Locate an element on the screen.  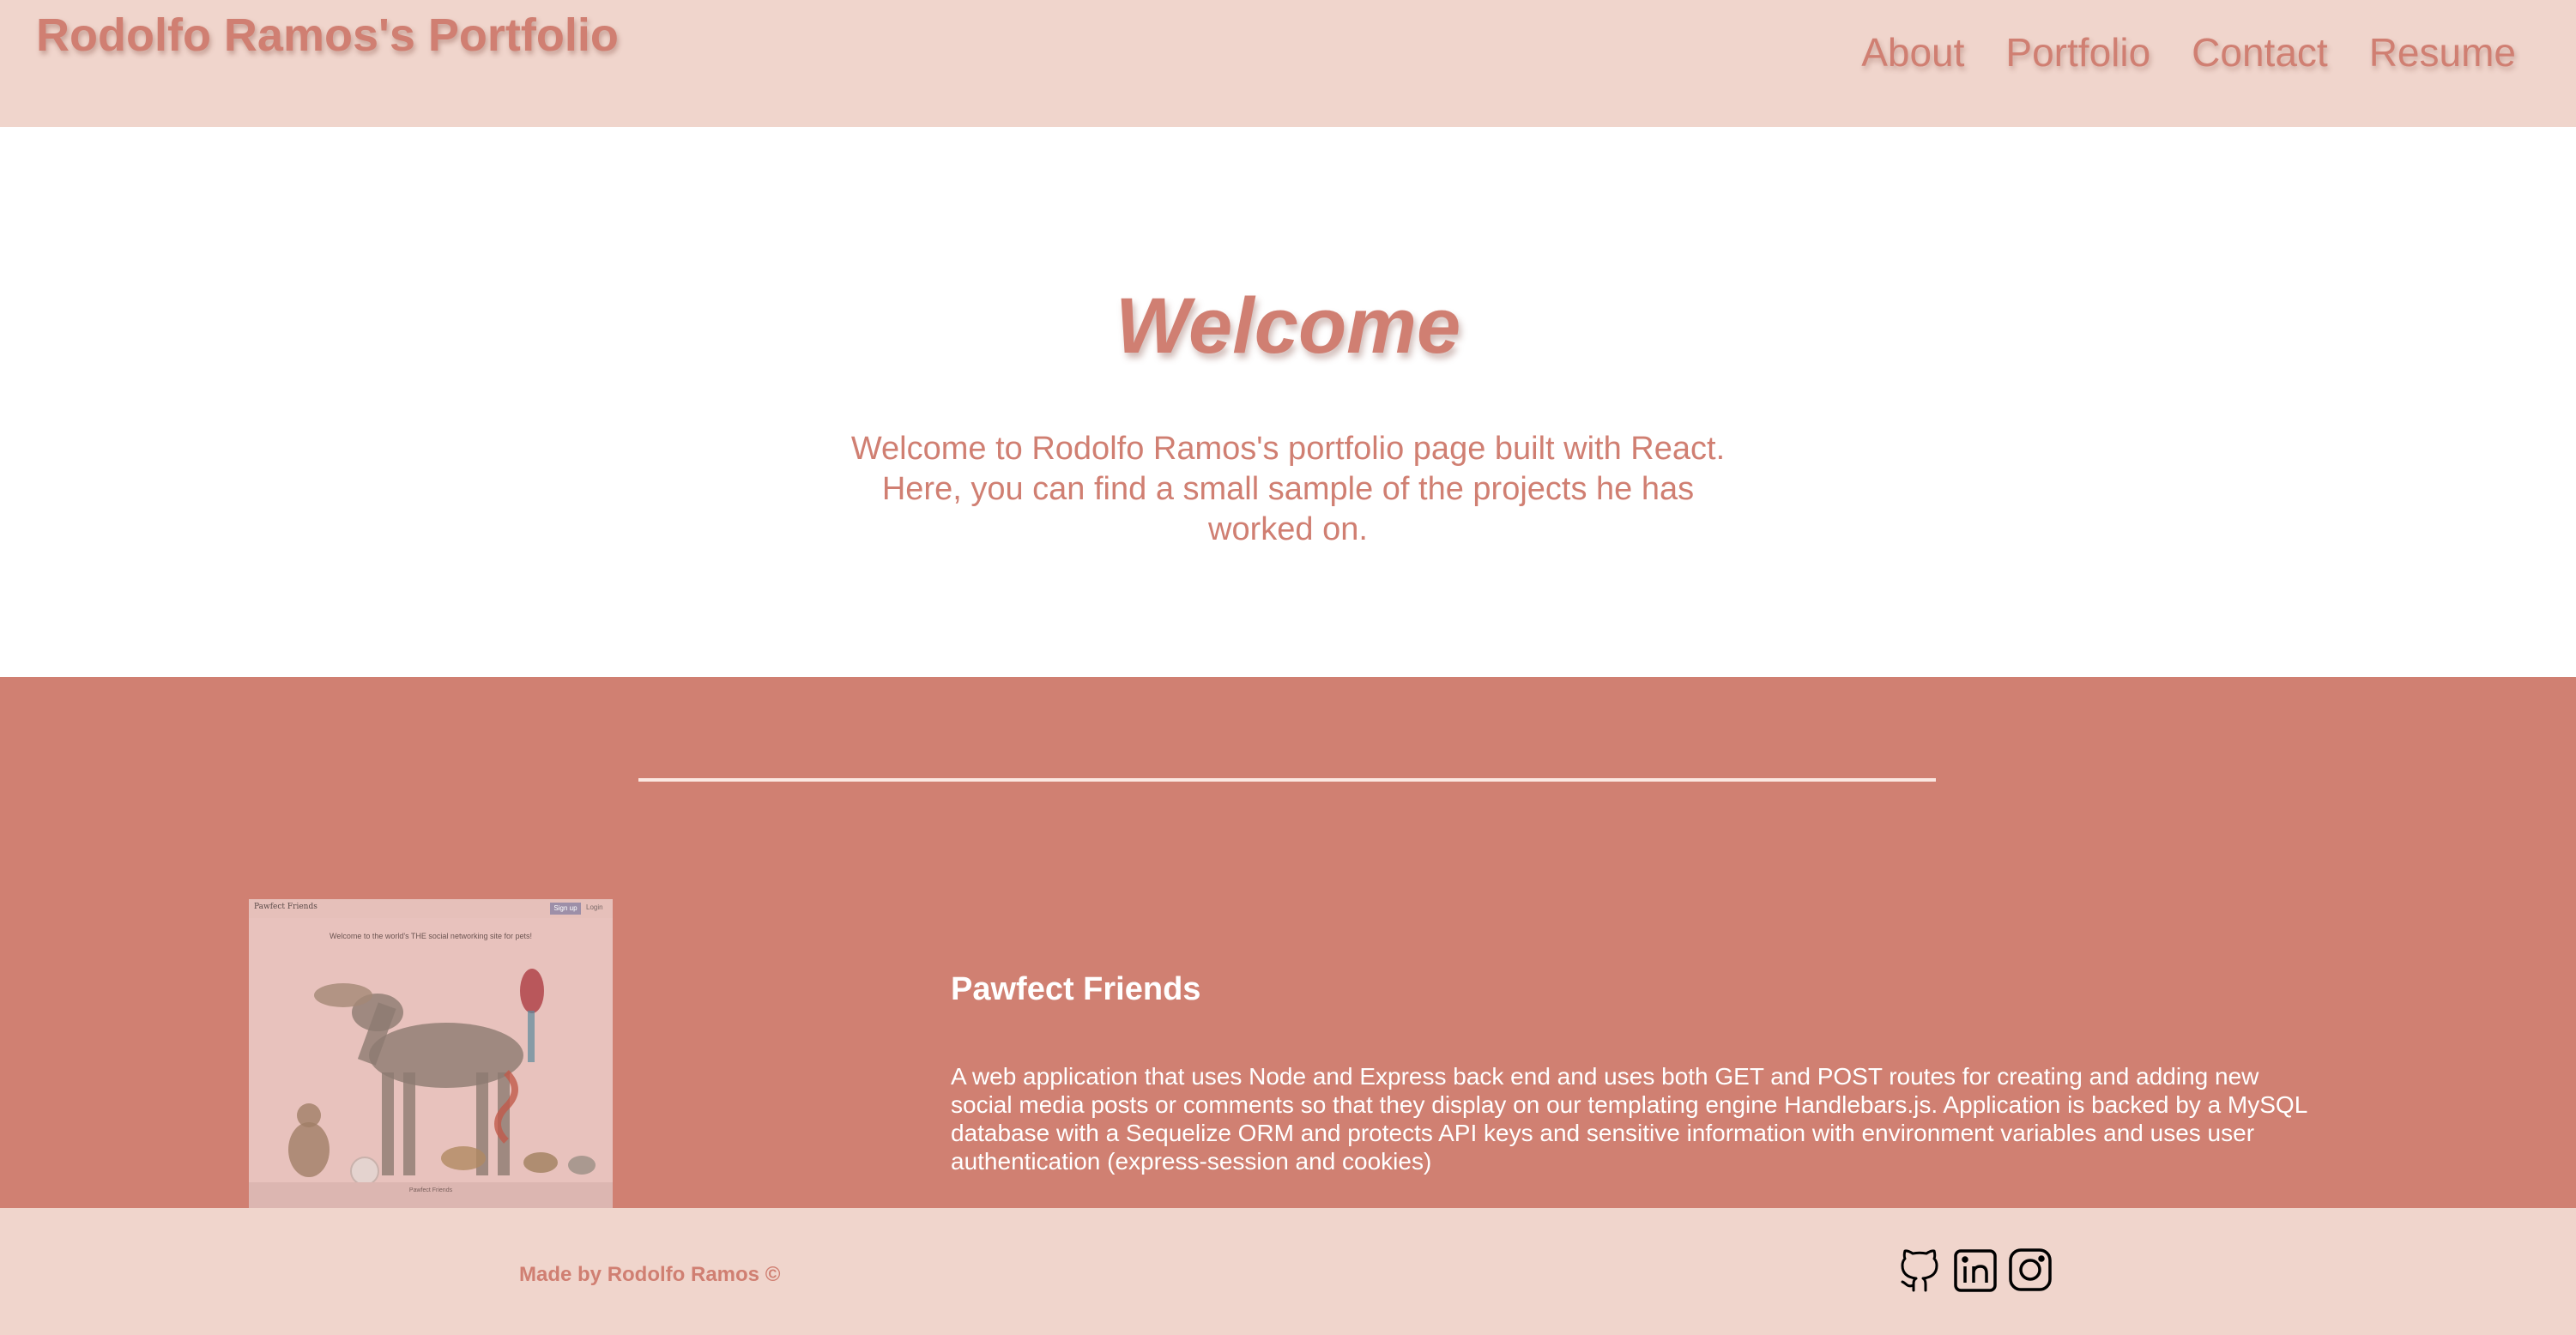
welcome-title: Welcome is located at coordinates (1288, 326).